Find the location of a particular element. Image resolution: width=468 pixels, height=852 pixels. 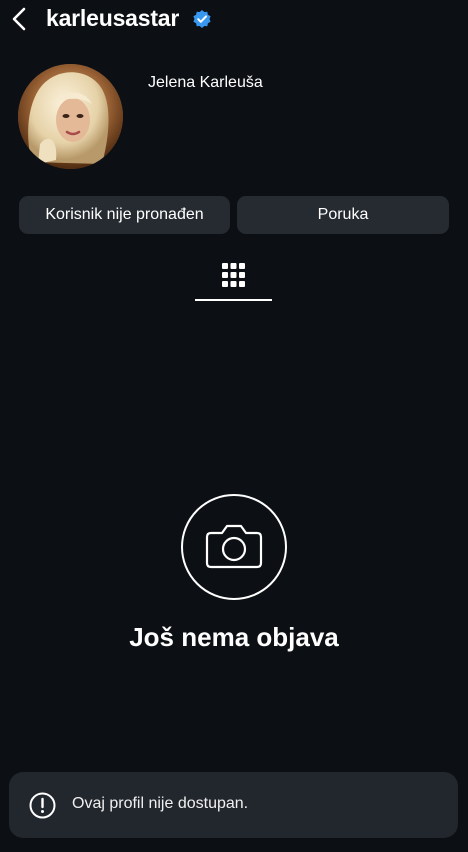

profile-unavailable-toast: Ovaj profil nije dostupan. is located at coordinates (233, 805).